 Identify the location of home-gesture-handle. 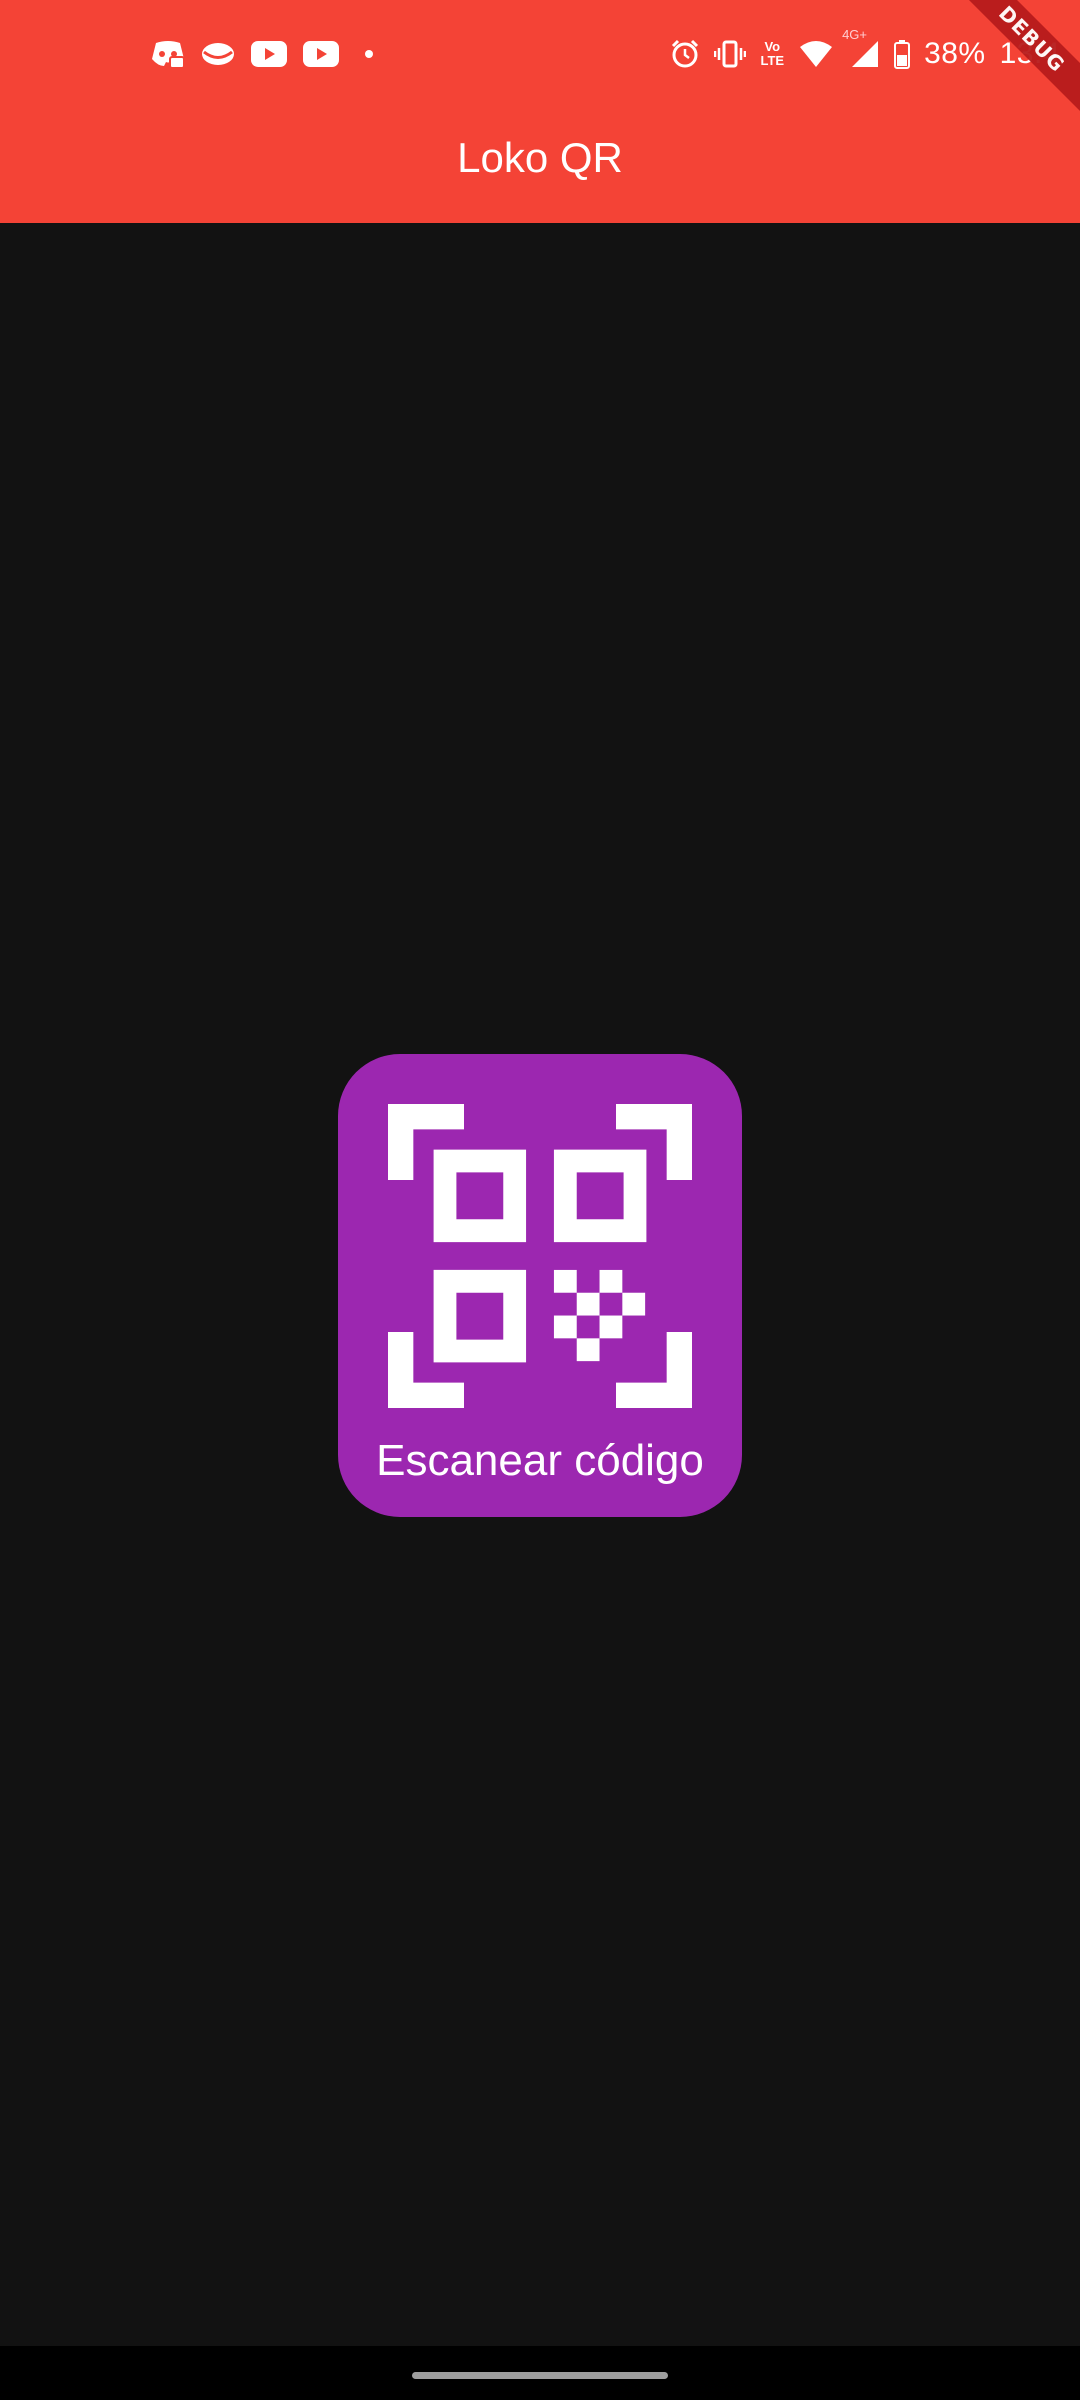
(540, 2375).